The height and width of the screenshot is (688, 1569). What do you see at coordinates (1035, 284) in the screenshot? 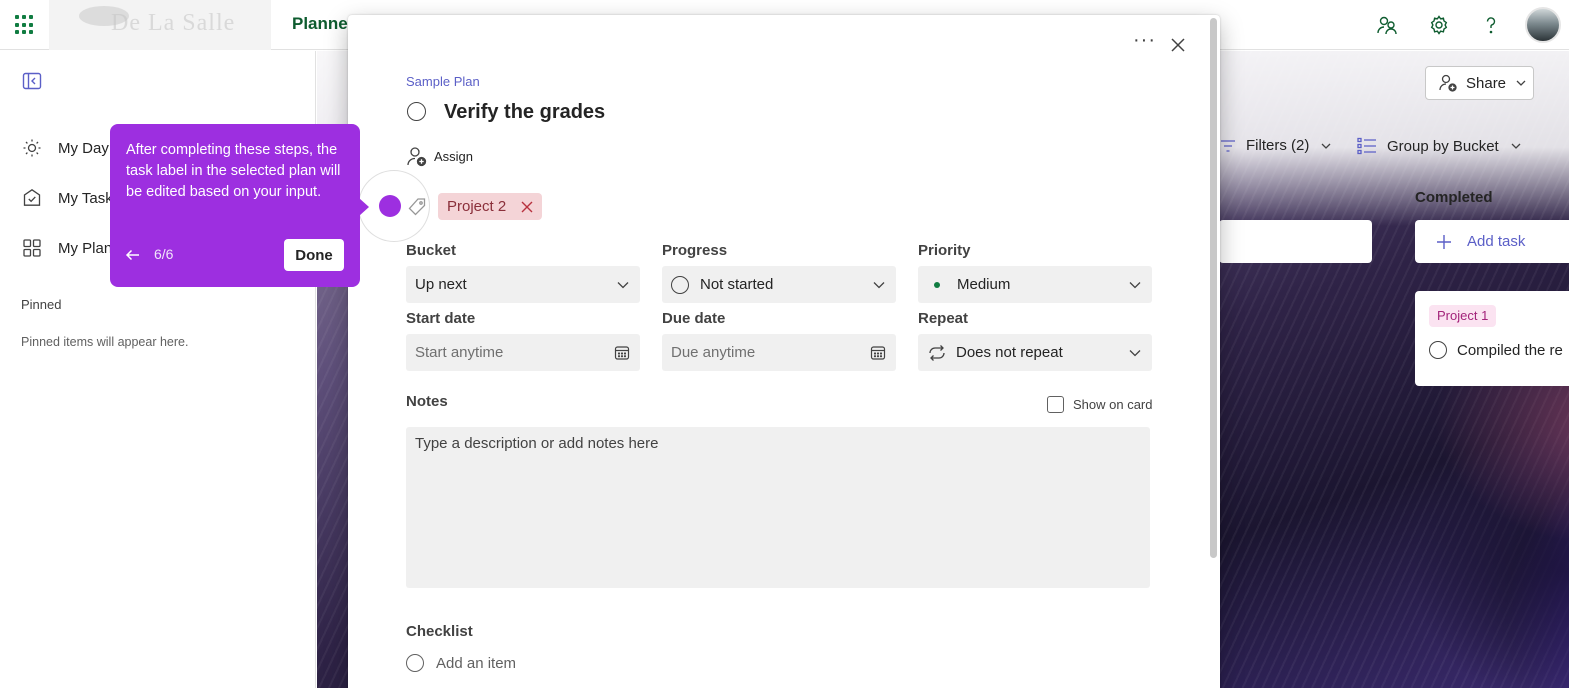
I see `priority-select: Medium` at bounding box center [1035, 284].